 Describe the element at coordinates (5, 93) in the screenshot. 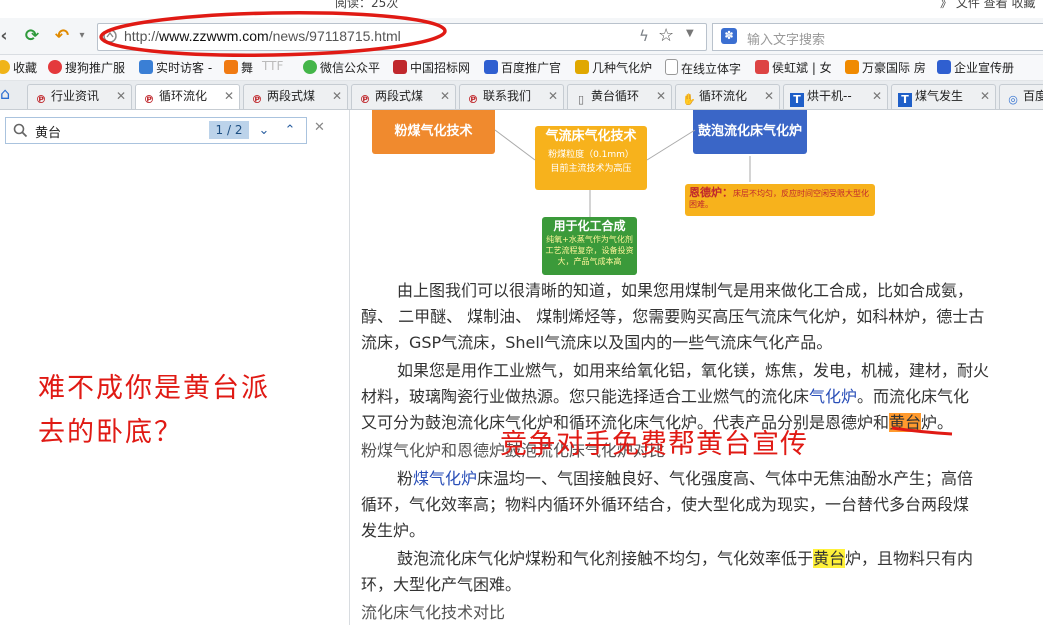

I see `home-icon: ⌂` at that location.